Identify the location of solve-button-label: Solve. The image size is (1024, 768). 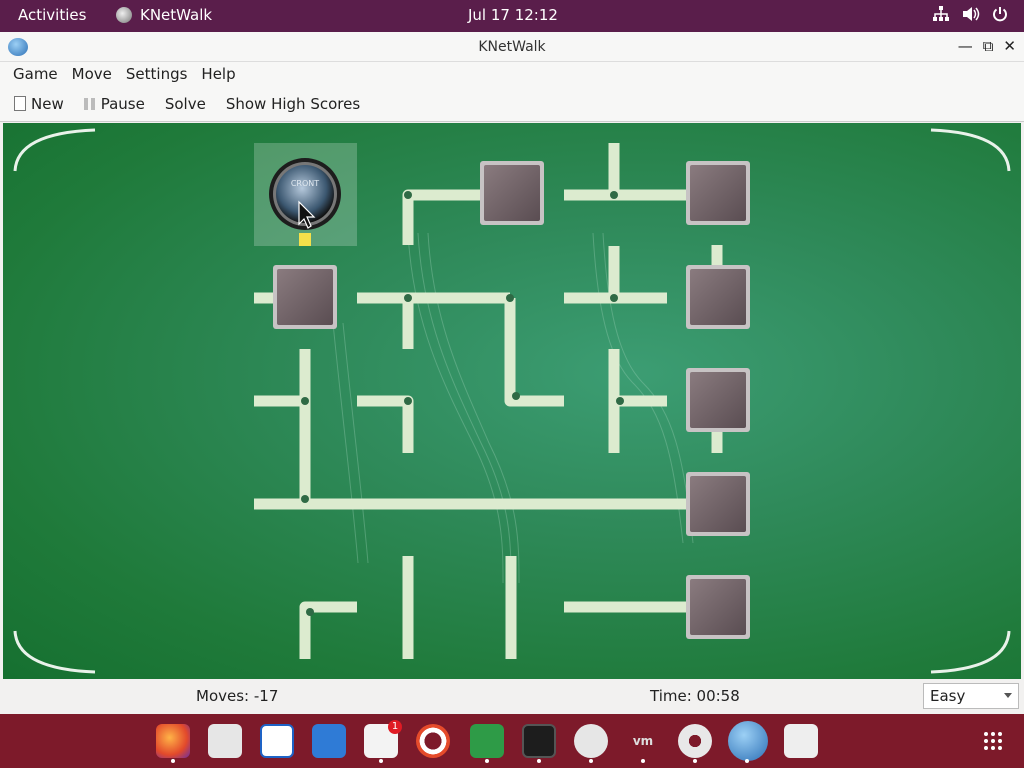
(185, 103).